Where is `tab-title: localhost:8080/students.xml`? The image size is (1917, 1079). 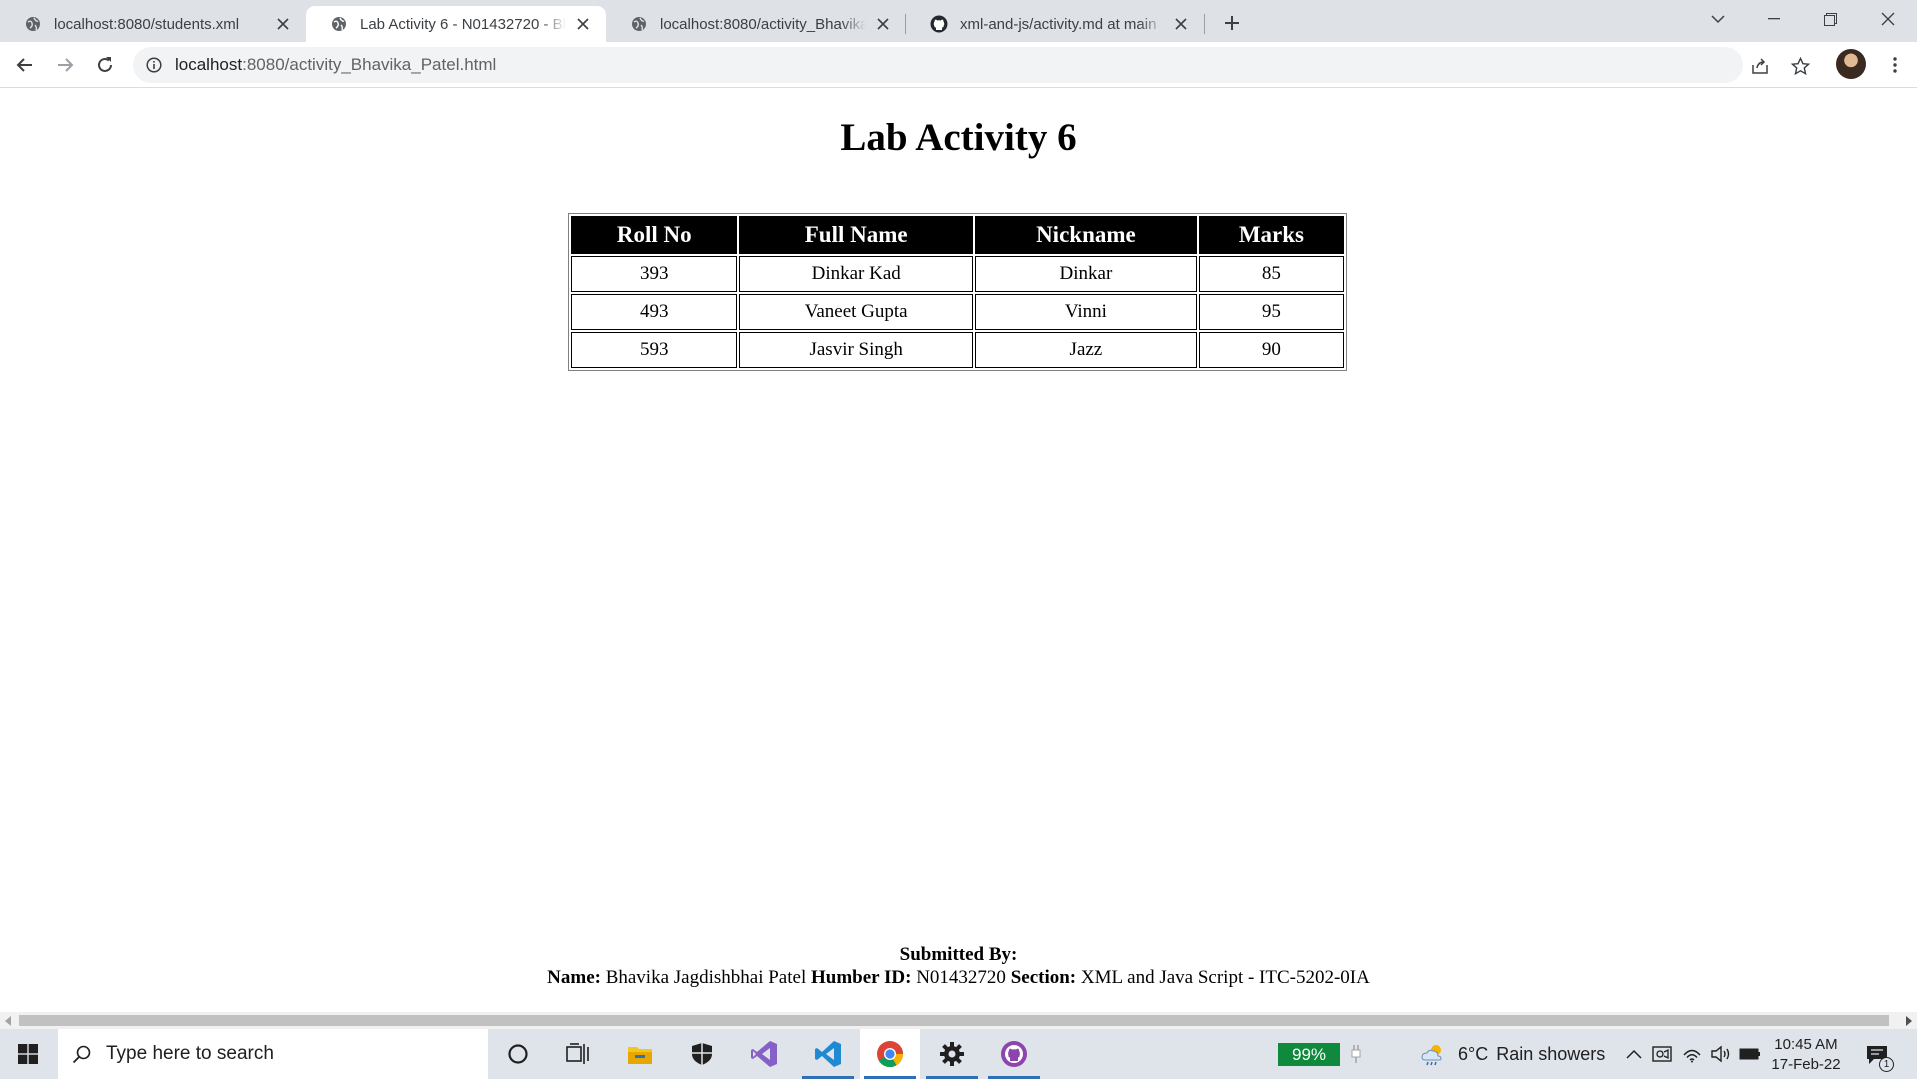
tab-title: localhost:8080/students.xml is located at coordinates (147, 24).